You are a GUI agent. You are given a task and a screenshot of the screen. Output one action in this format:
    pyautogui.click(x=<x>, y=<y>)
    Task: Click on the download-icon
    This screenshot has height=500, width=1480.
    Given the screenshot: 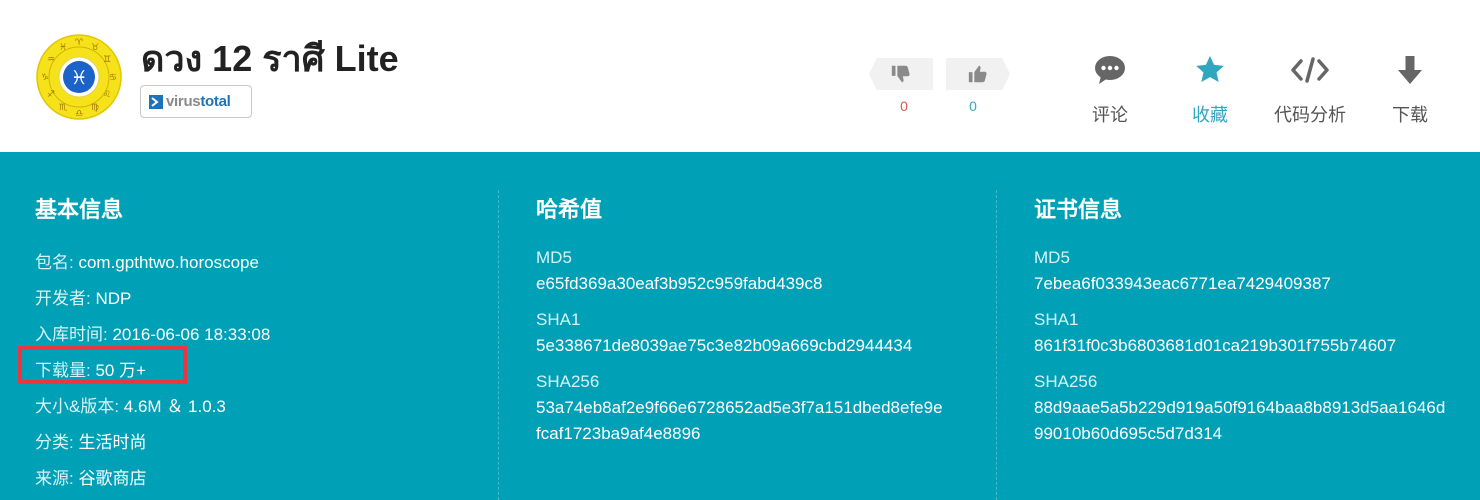 What is the action you would take?
    pyautogui.click(x=1410, y=70)
    